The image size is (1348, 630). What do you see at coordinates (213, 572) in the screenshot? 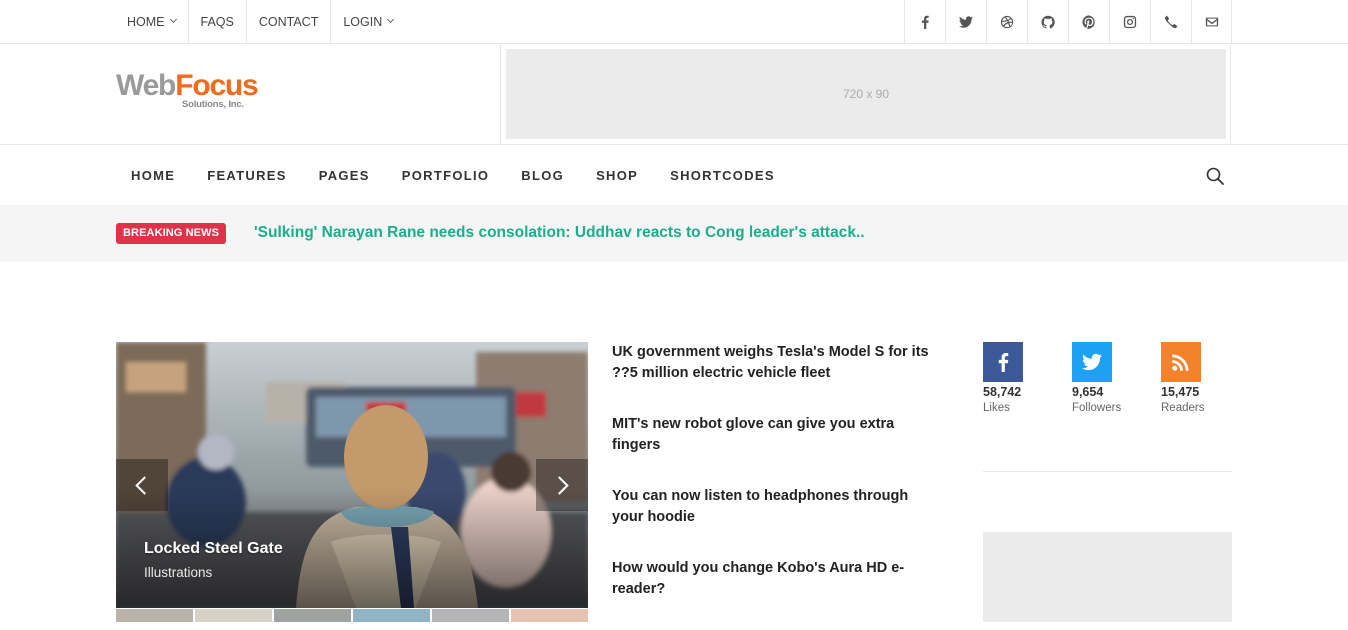
I see `slide-category: Illustrations` at bounding box center [213, 572].